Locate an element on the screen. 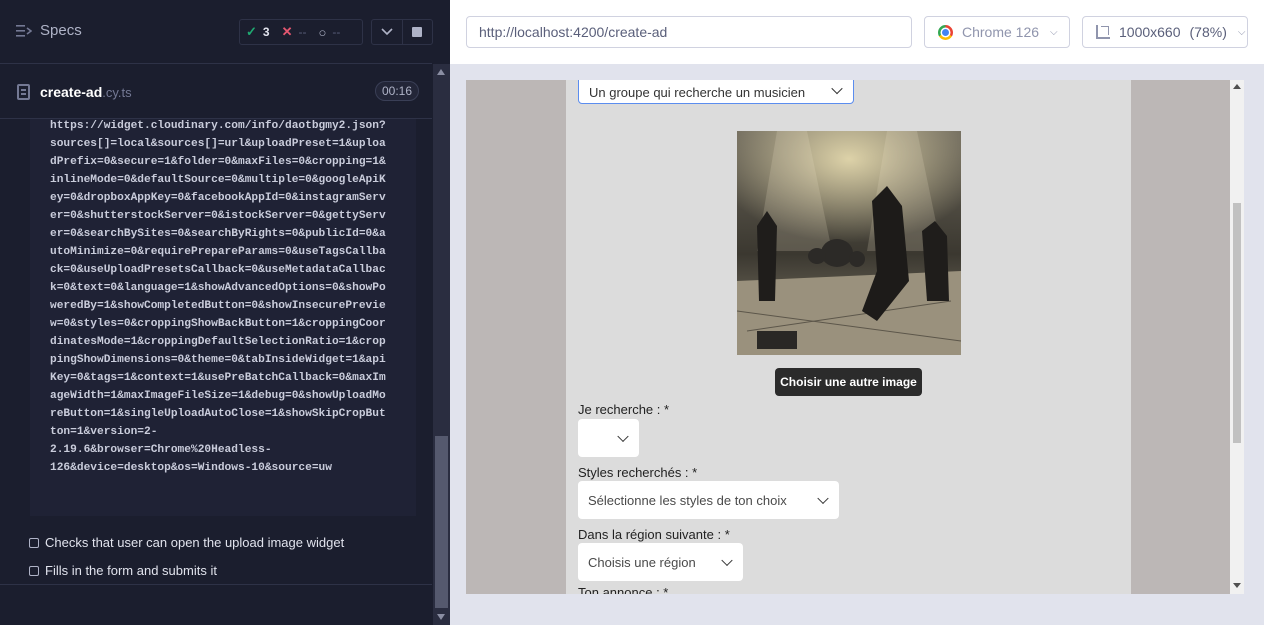 This screenshot has width=1264, height=625. reporter-header: Specs ✓ 3 ✕ -- ○ -- is located at coordinates (216, 32).